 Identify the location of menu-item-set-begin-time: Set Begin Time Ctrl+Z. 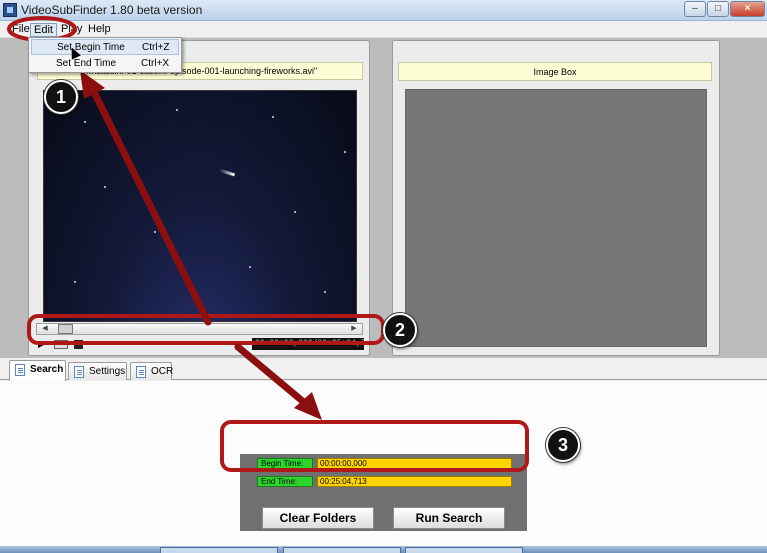
(105, 47).